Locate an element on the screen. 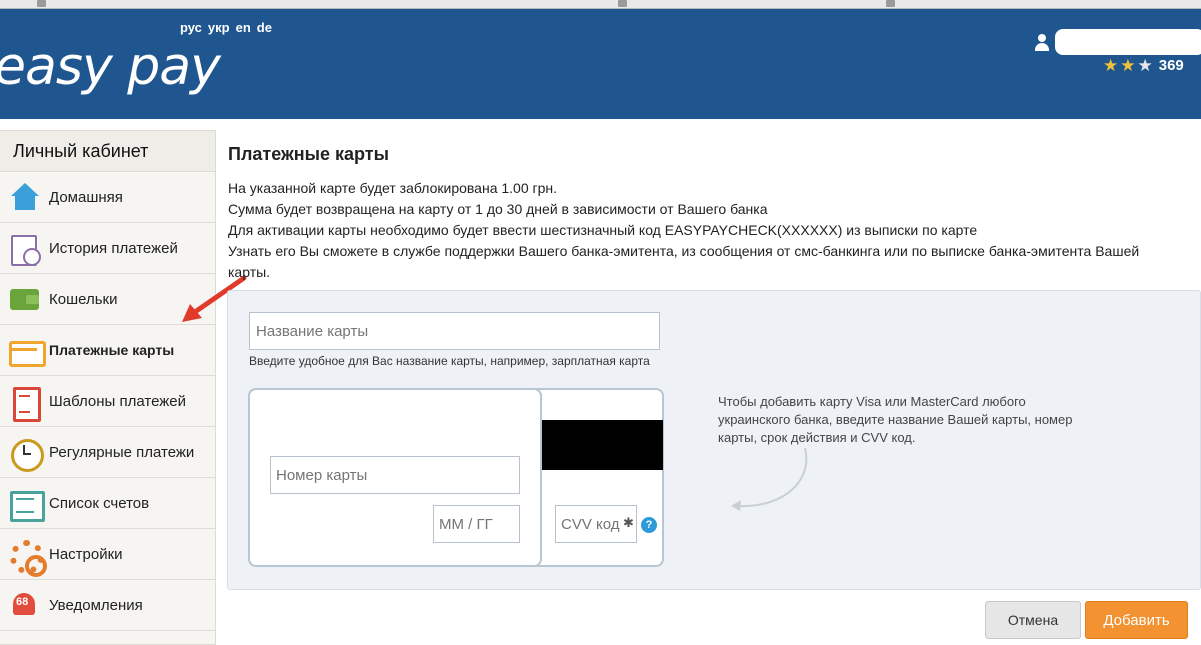 This screenshot has width=1201, height=645. sidebar-title: Личный кабинет is located at coordinates (107, 151).